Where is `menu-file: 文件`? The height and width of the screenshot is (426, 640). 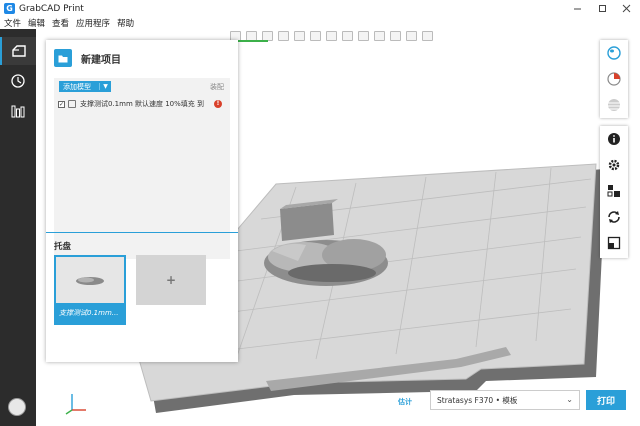
menu-file: 文件 is located at coordinates (12, 23).